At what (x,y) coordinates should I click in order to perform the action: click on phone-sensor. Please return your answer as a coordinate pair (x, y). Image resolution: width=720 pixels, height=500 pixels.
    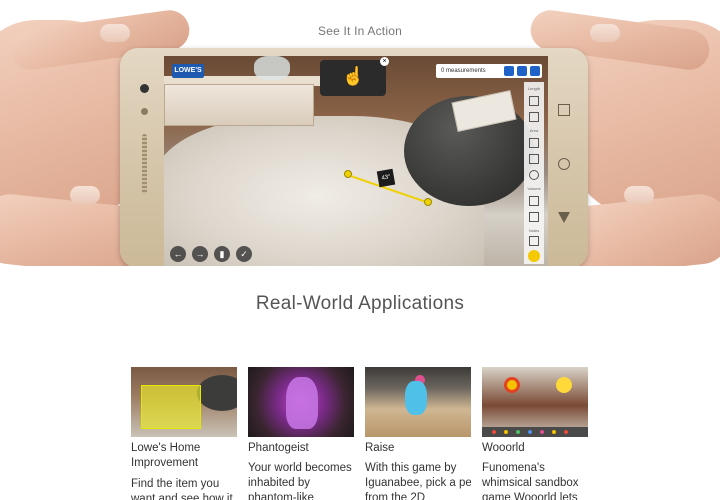
    Looking at the image, I should click on (144, 111).